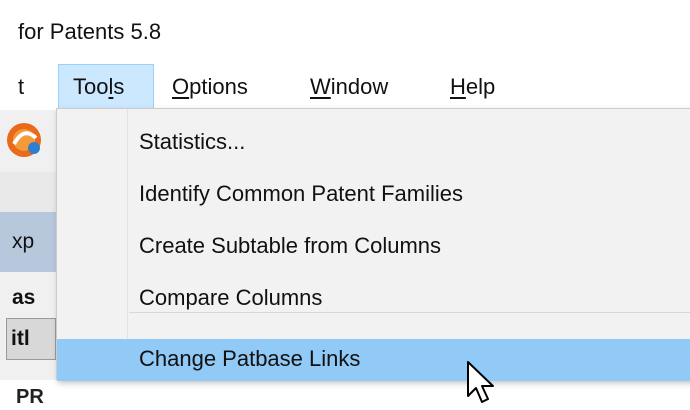 This screenshot has height=410, width=690. Describe the element at coordinates (20, 338) in the screenshot. I see `title-header-text: itl` at that location.